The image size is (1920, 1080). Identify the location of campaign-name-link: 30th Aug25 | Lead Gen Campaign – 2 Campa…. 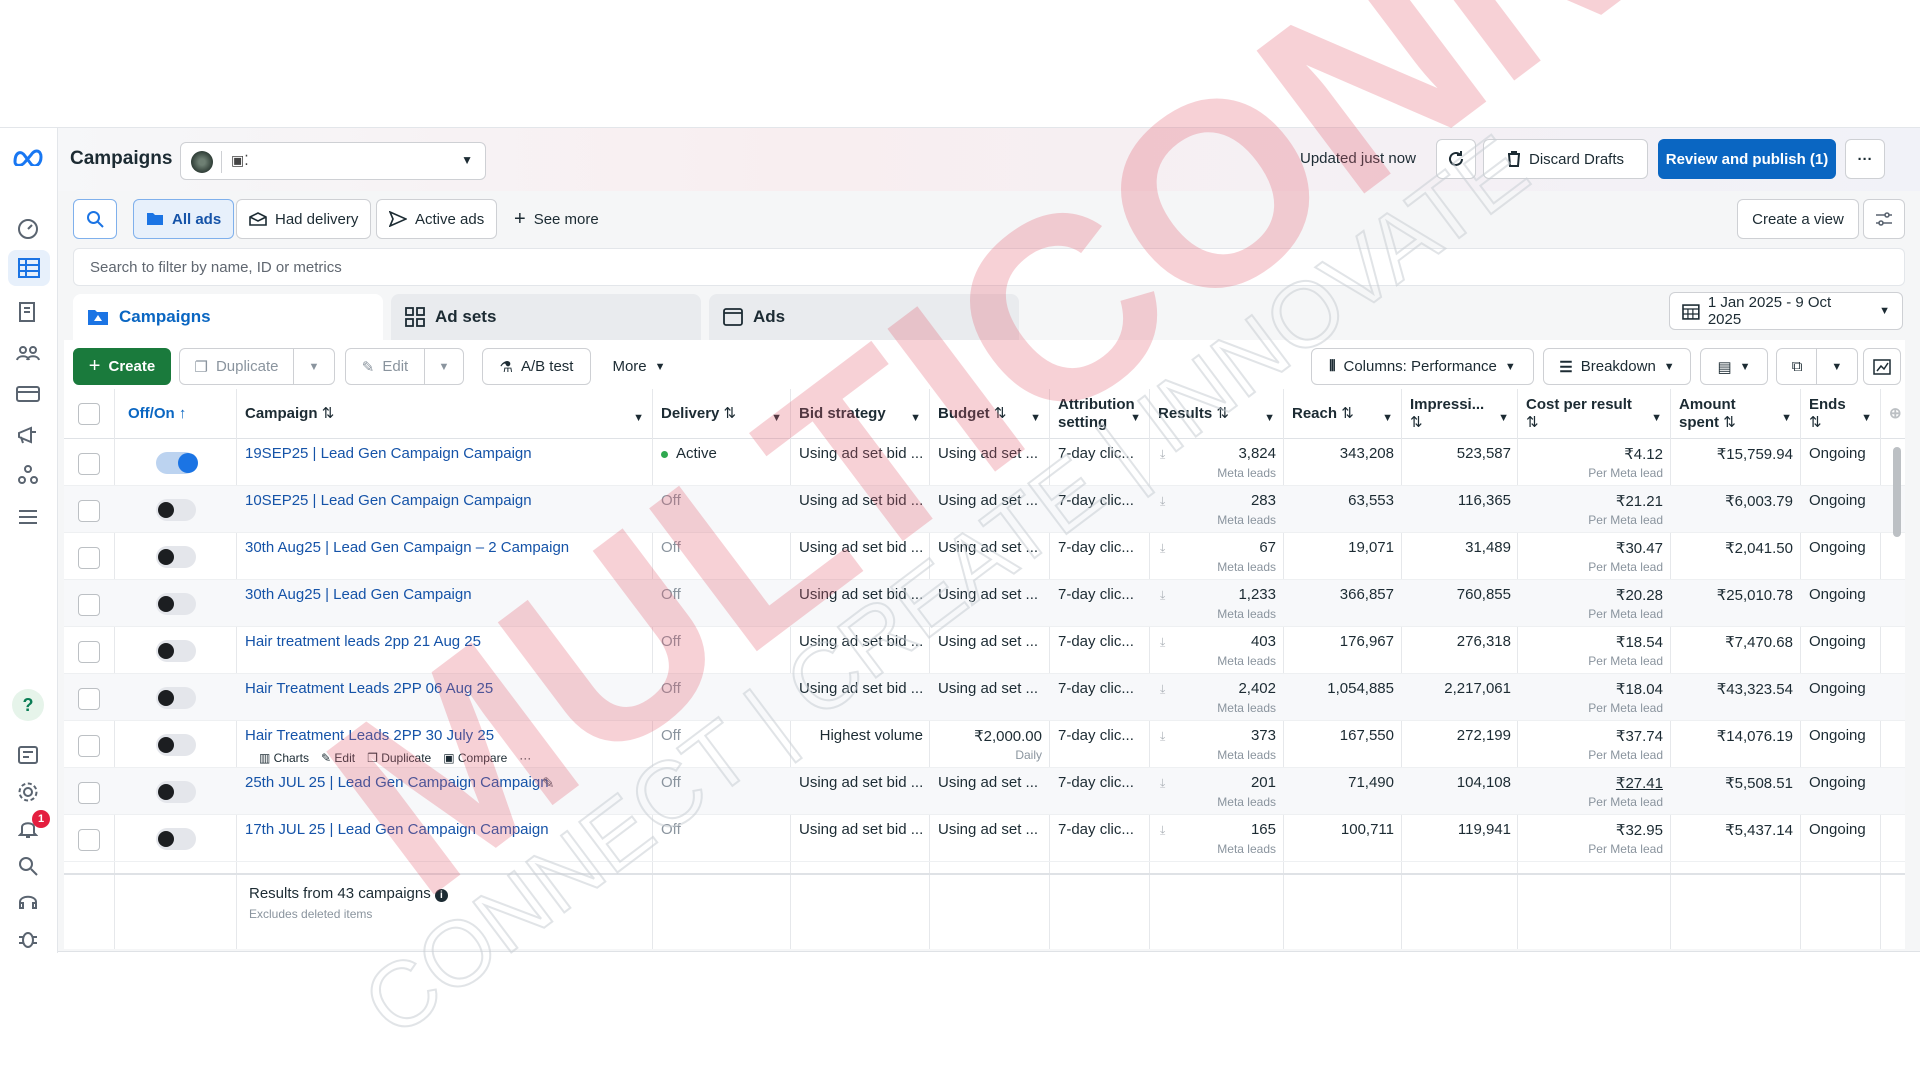
(445, 547).